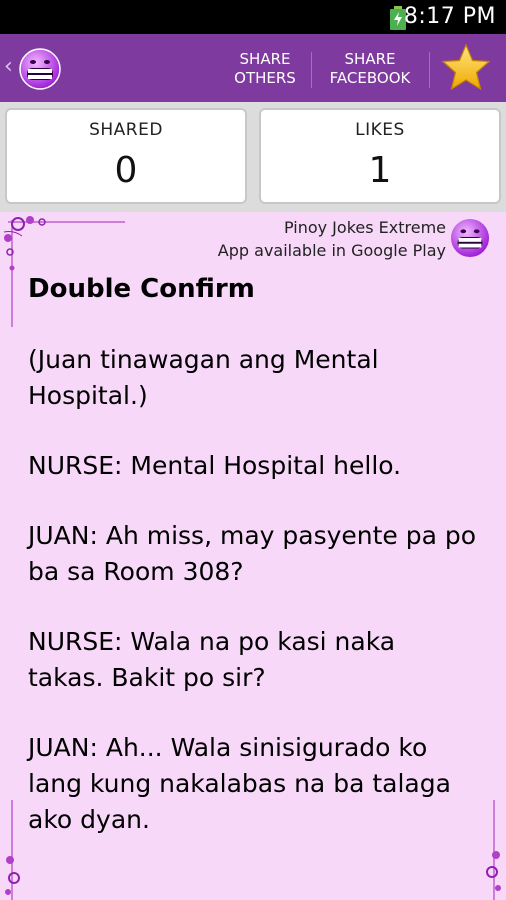 This screenshot has height=900, width=506. What do you see at coordinates (364, 227) in the screenshot?
I see `promo-line-1: Pinoy Jokes Extreme` at bounding box center [364, 227].